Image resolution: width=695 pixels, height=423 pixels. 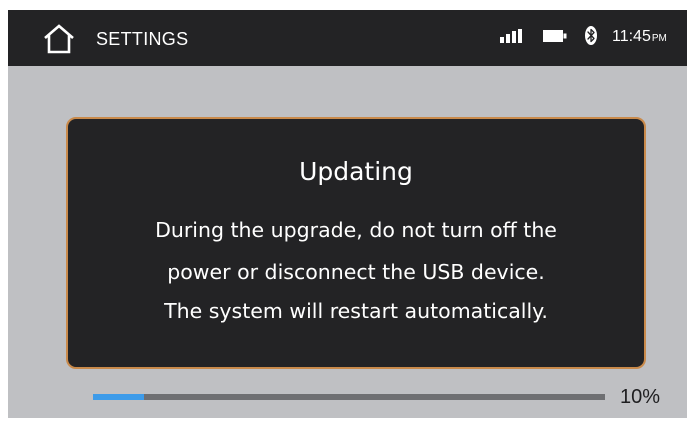 I want to click on progress-percent: 10%, so click(x=640, y=397).